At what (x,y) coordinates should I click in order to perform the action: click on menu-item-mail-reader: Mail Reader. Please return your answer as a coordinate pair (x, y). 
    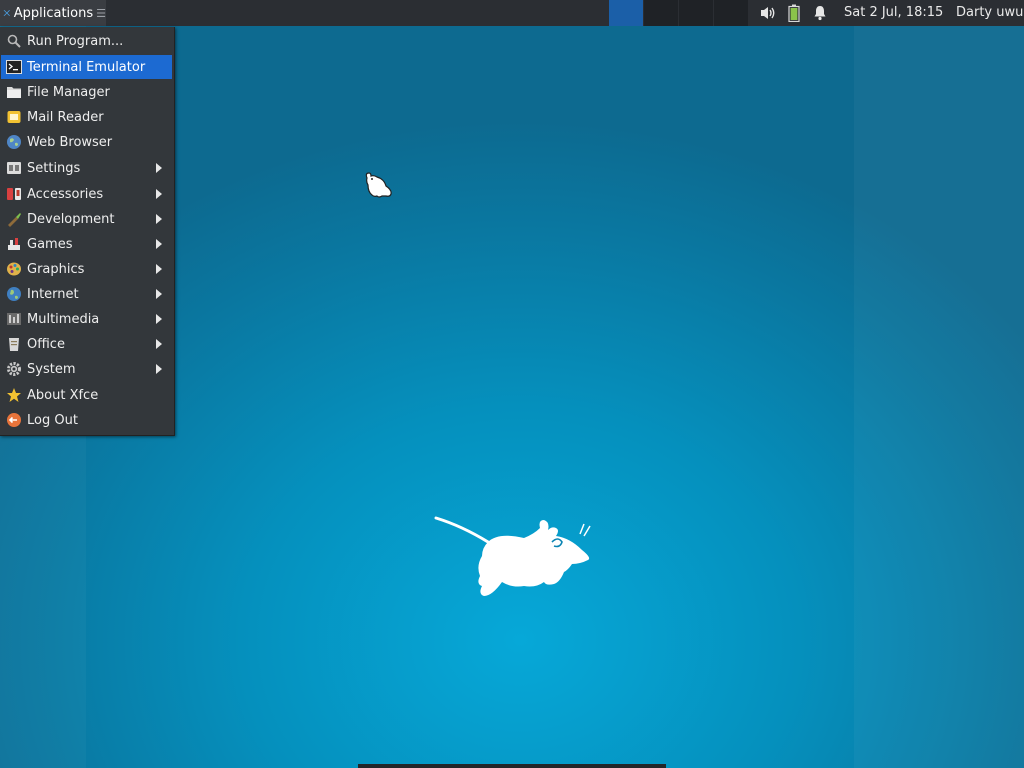
    Looking at the image, I should click on (86, 117).